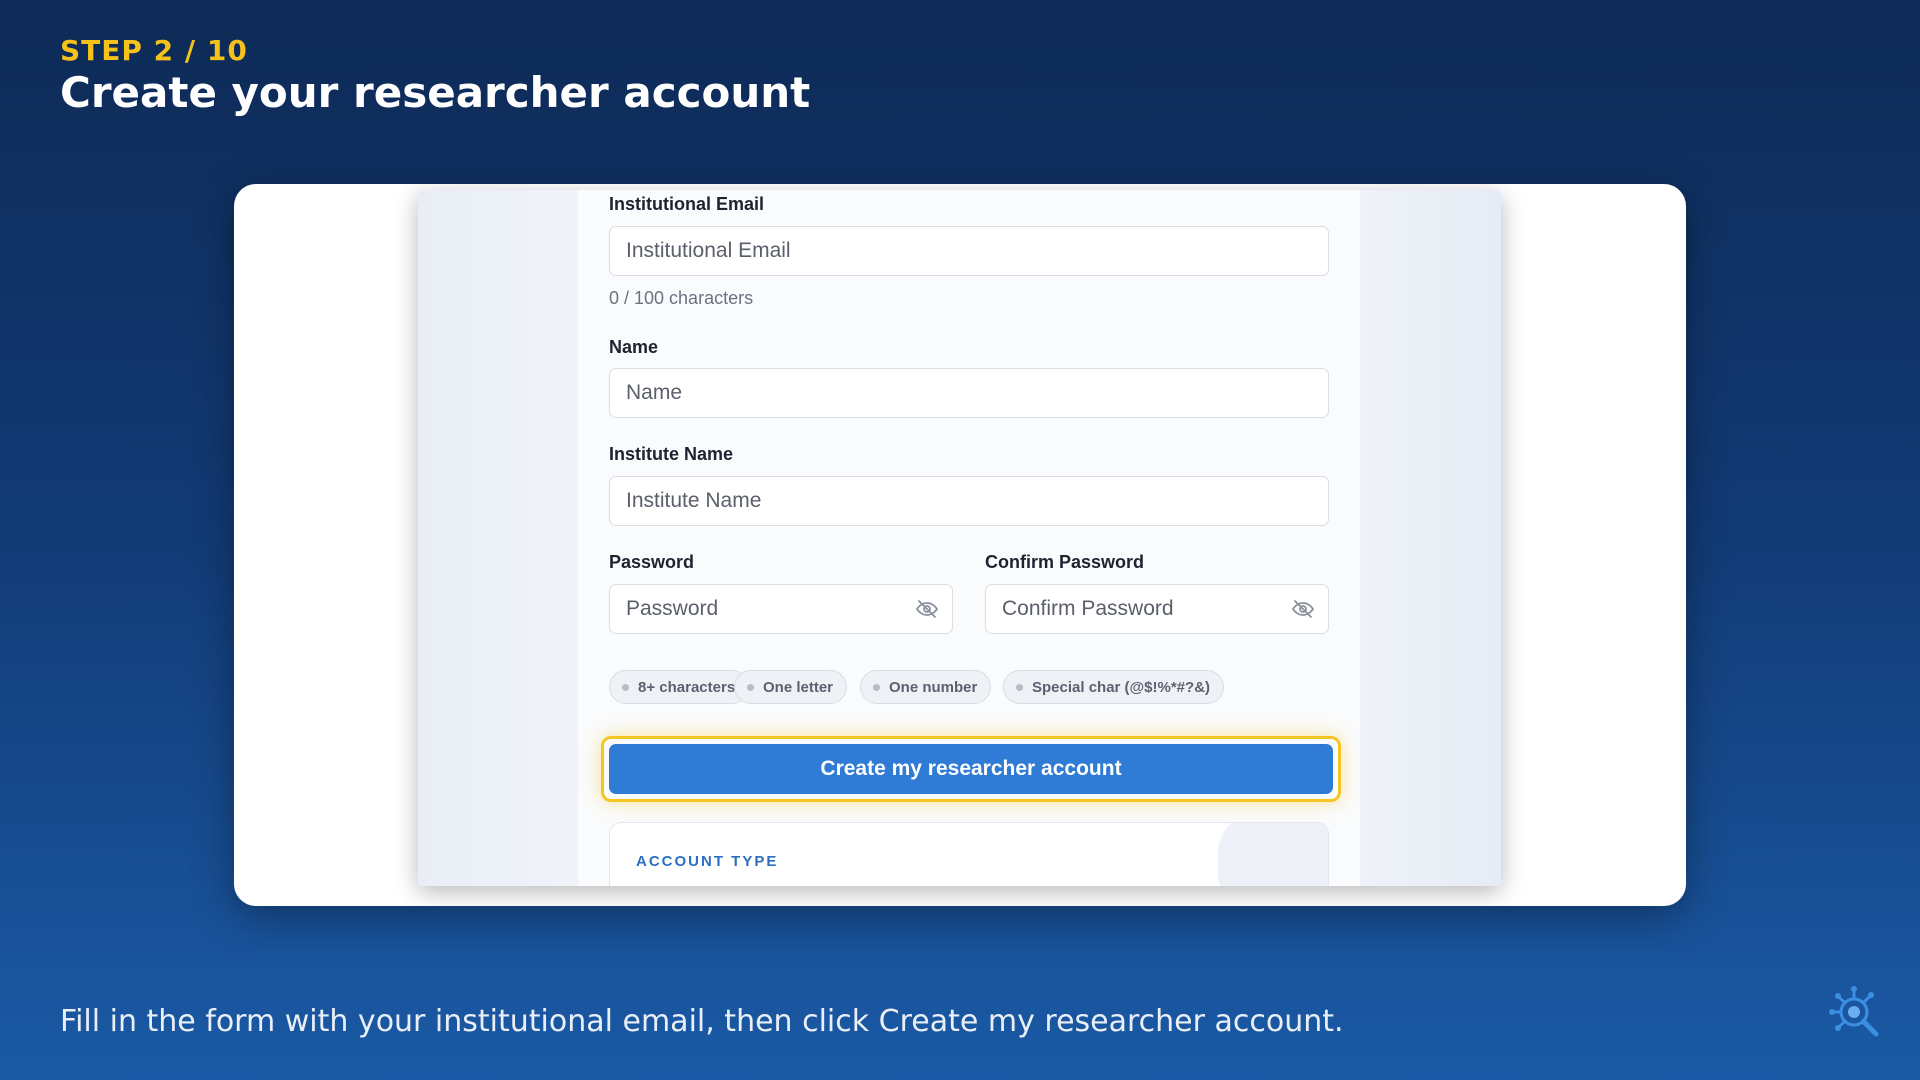 This screenshot has height=1080, width=1920. Describe the element at coordinates (687, 204) in the screenshot. I see `email-label: Institutional Email` at that location.